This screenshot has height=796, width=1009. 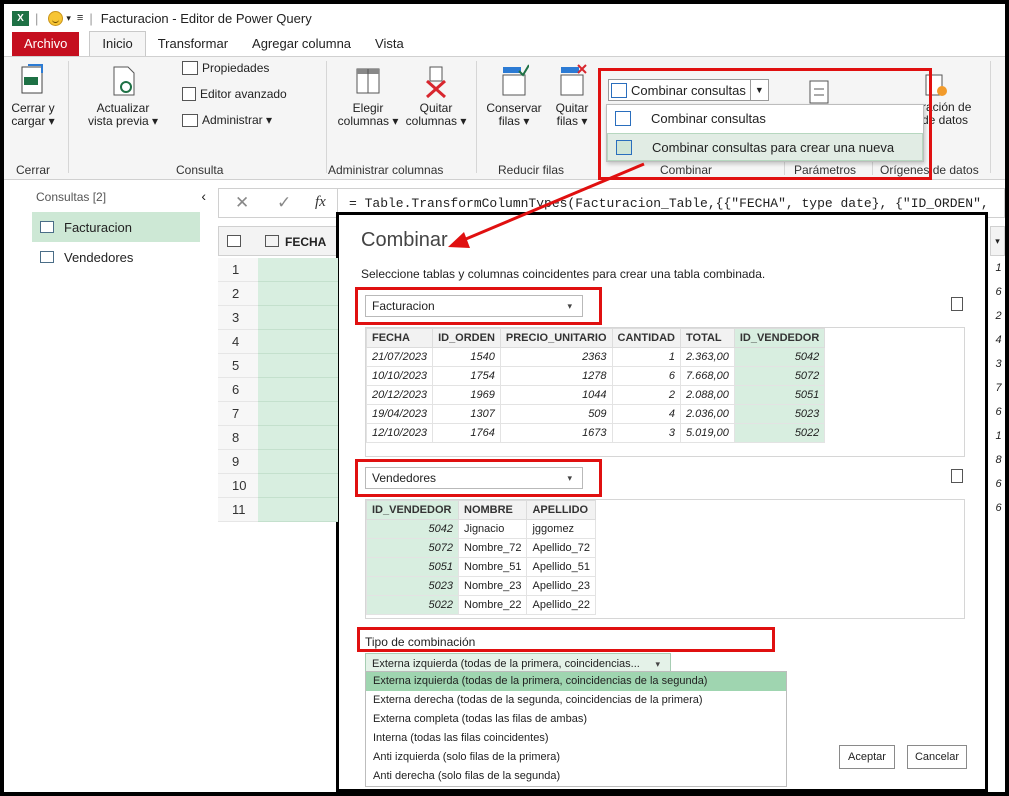 What do you see at coordinates (238, 486) in the screenshot?
I see `row-number: 10` at bounding box center [238, 486].